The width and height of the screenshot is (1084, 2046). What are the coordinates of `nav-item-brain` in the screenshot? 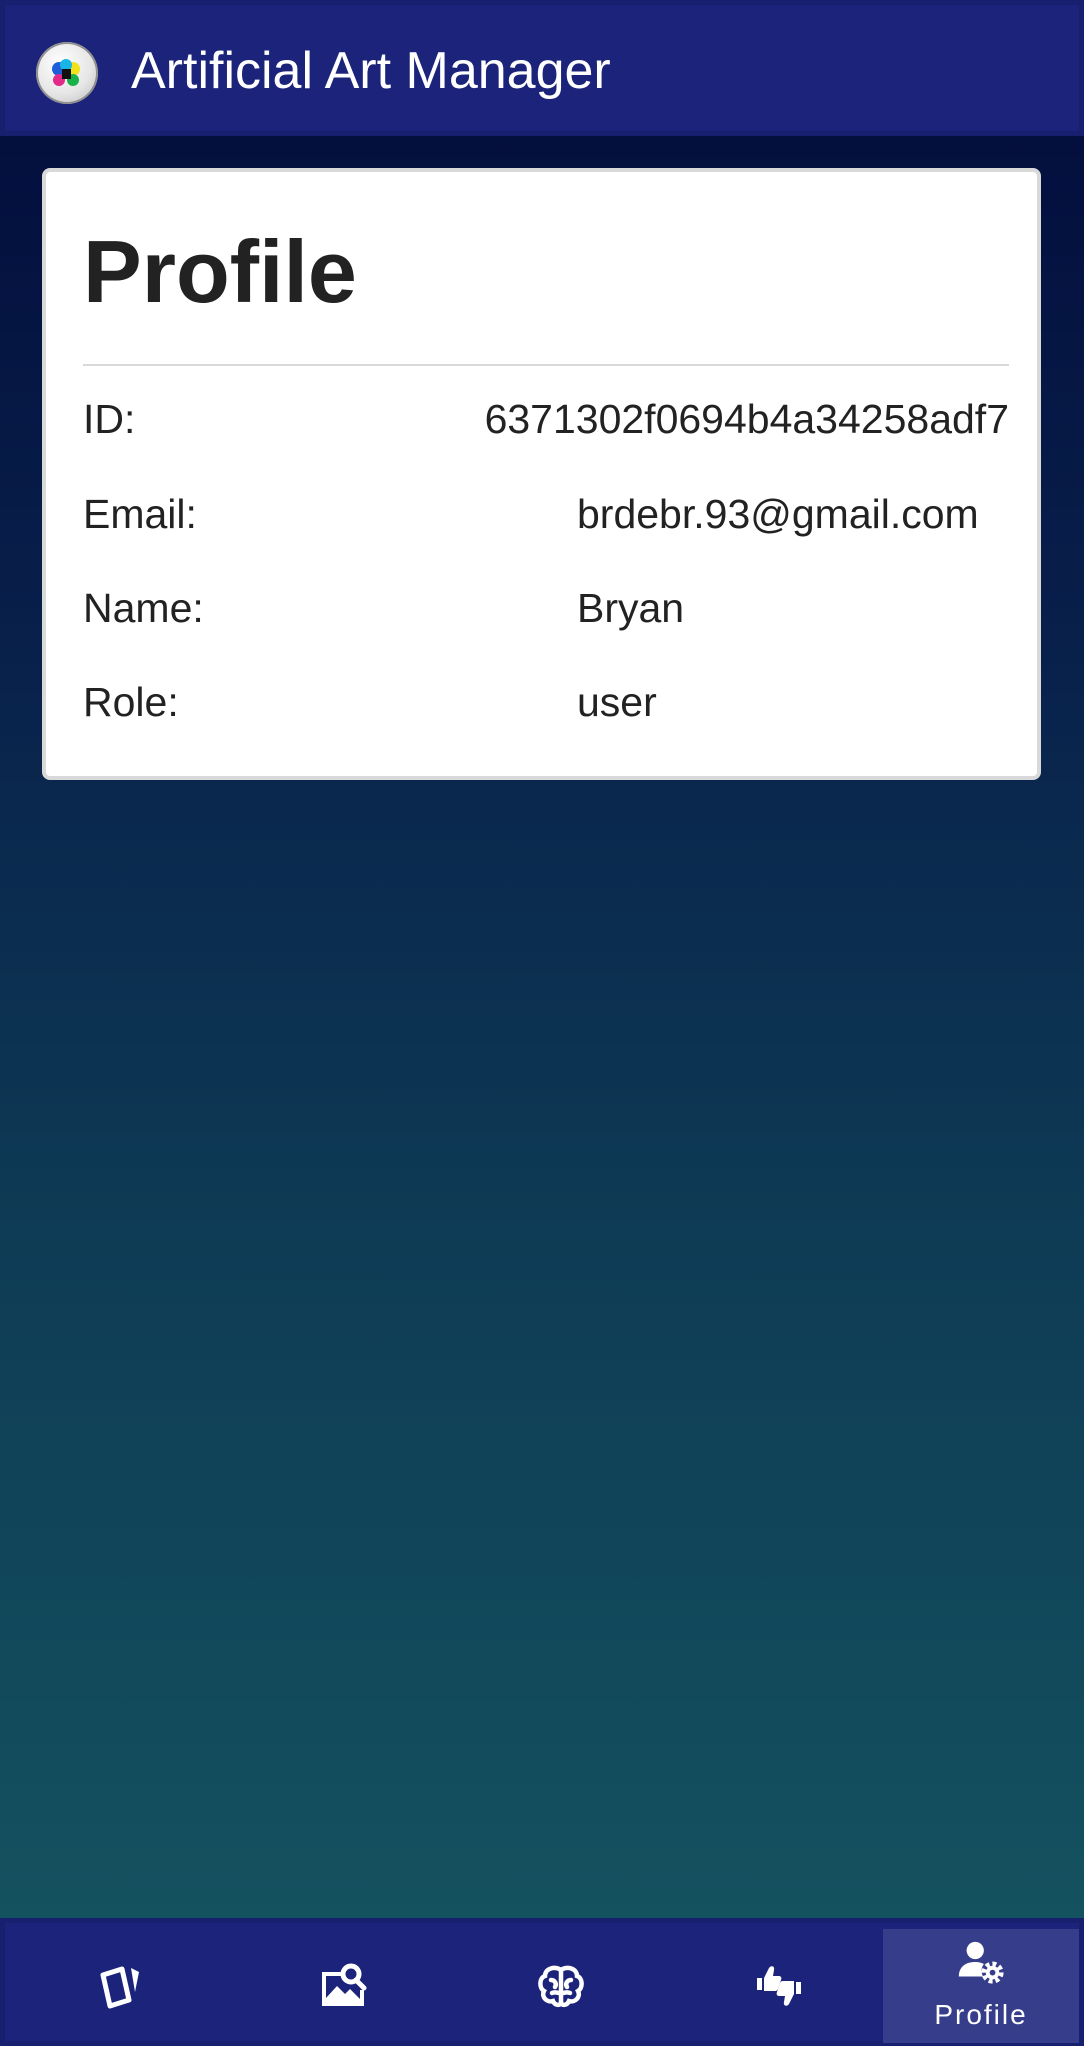 It's located at (561, 1986).